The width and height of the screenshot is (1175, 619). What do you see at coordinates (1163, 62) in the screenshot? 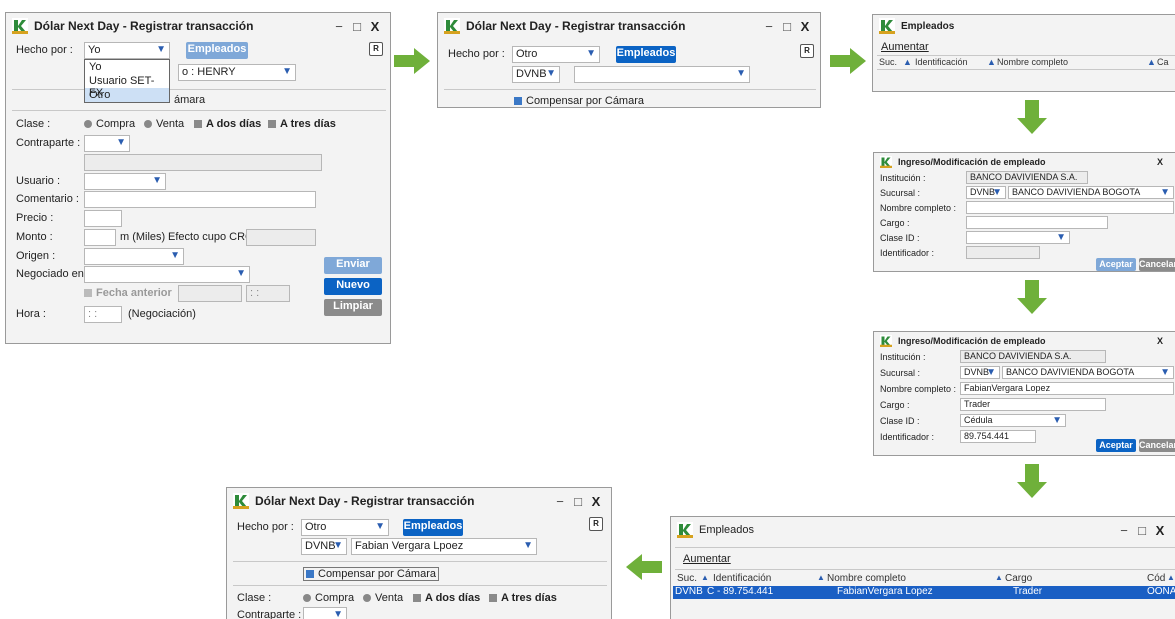
I see `col-cargo-header: Ca` at bounding box center [1163, 62].